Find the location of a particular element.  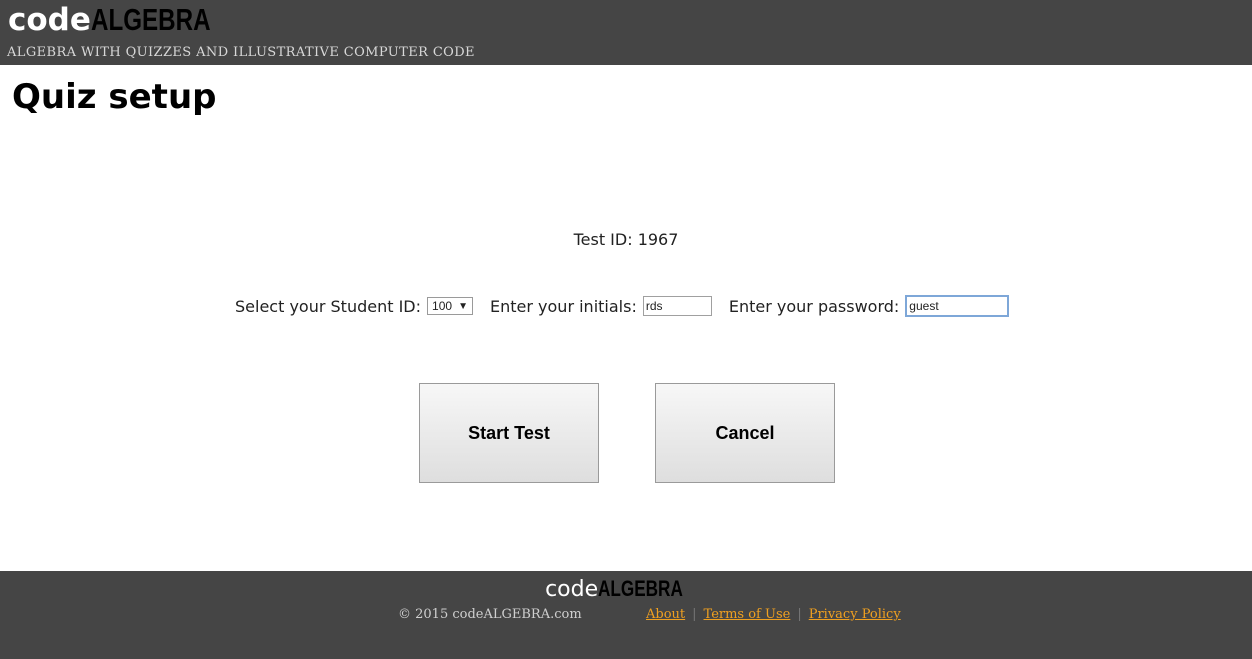

footer-link-about: About is located at coordinates (665, 614).